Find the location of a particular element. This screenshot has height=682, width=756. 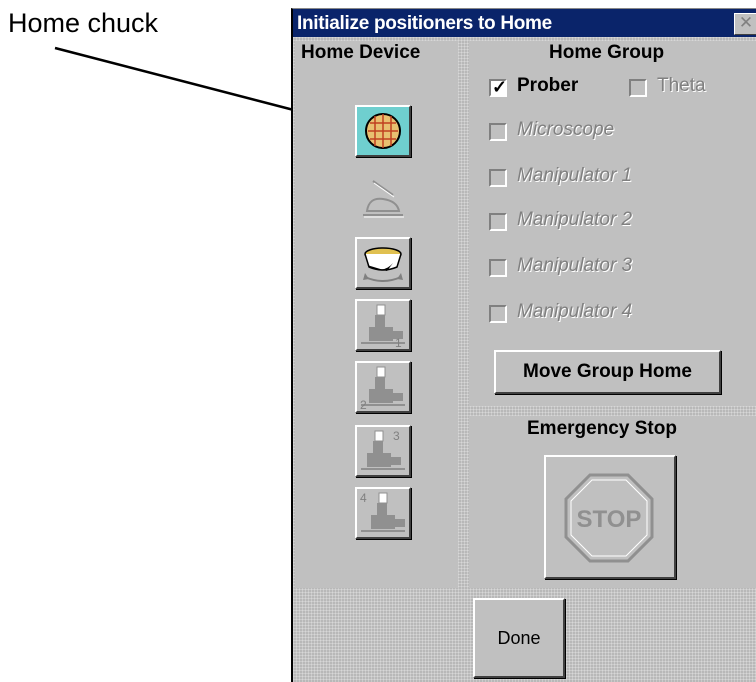

emergency-stop-panel: Emergency Stop STOP is located at coordinates (612, 502).